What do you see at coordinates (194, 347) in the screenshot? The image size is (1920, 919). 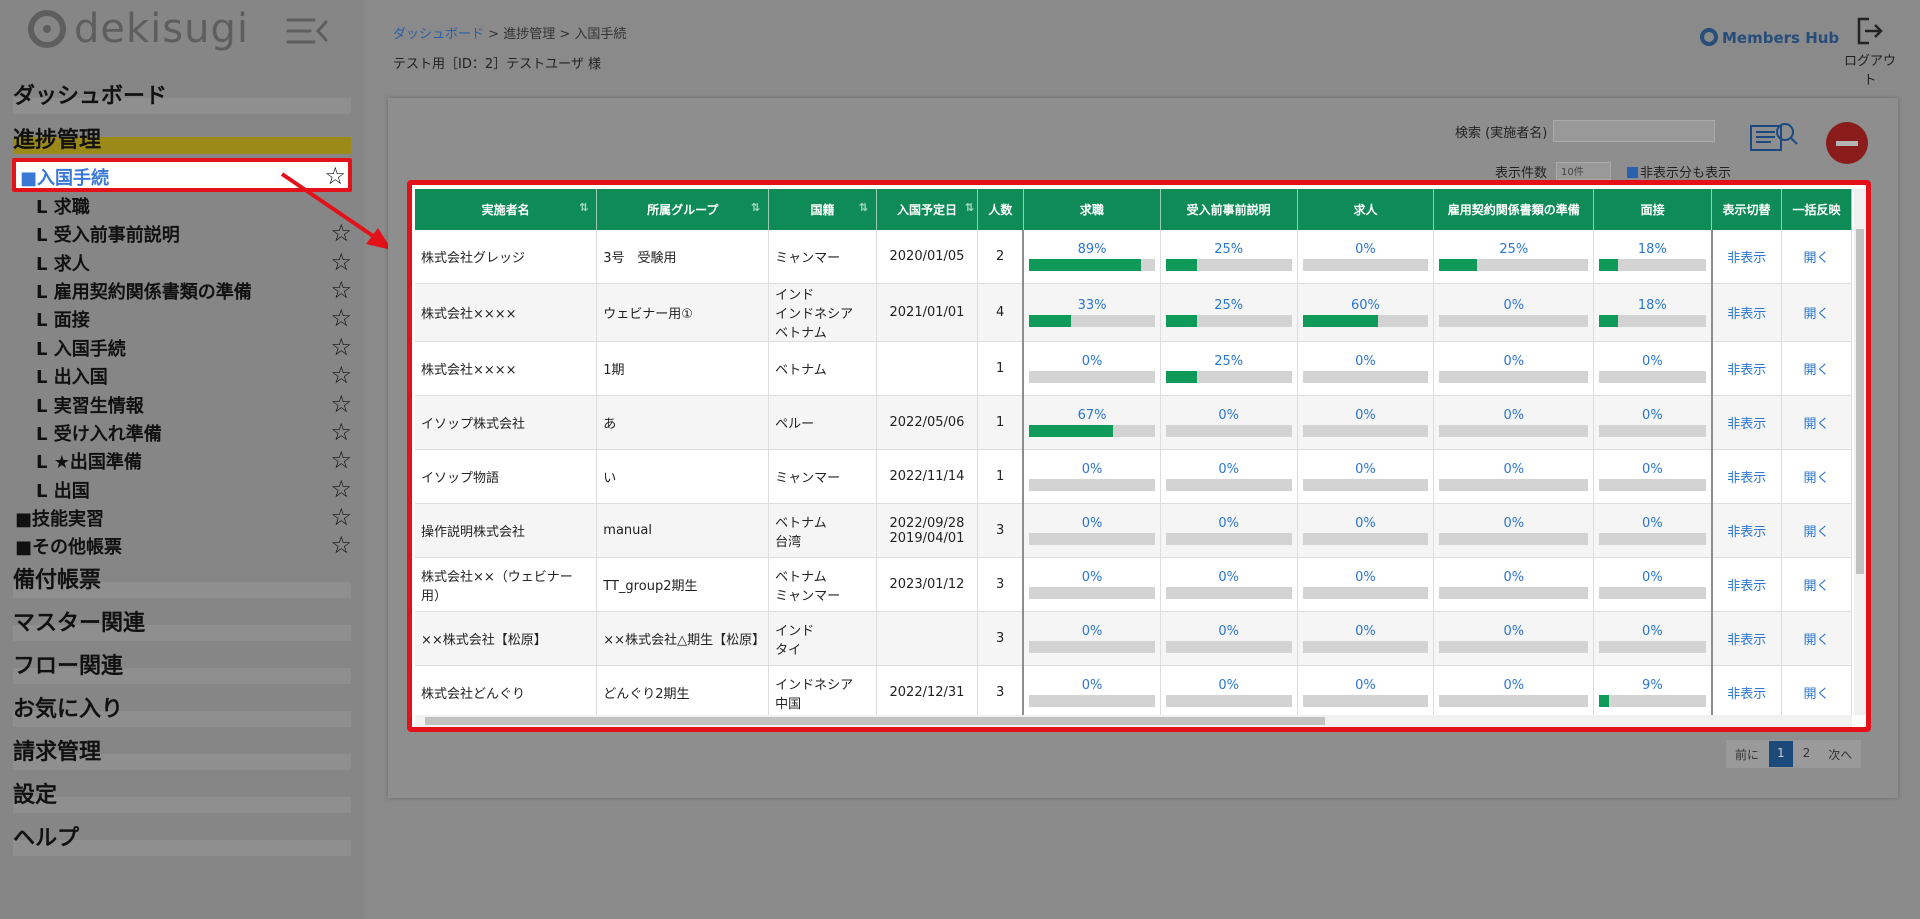 I see `nav-item-immigration: L 入国手続 ☆` at bounding box center [194, 347].